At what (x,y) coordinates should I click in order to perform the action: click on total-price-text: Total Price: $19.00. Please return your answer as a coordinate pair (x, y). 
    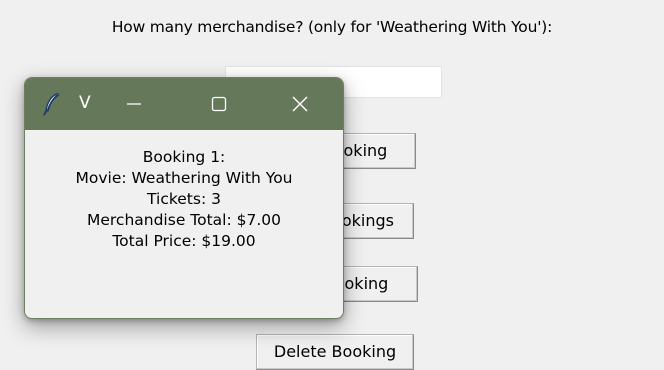
    Looking at the image, I should click on (184, 241).